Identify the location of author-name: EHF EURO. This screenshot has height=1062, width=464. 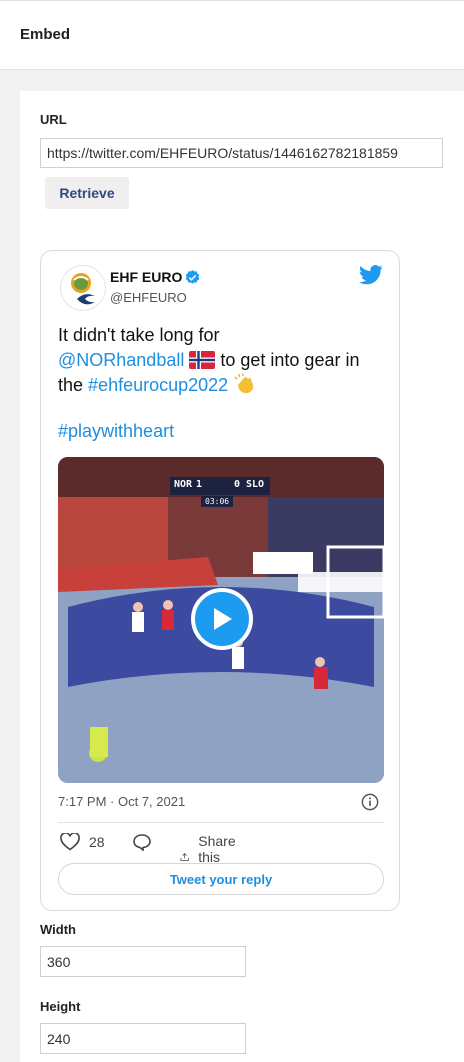
(146, 277).